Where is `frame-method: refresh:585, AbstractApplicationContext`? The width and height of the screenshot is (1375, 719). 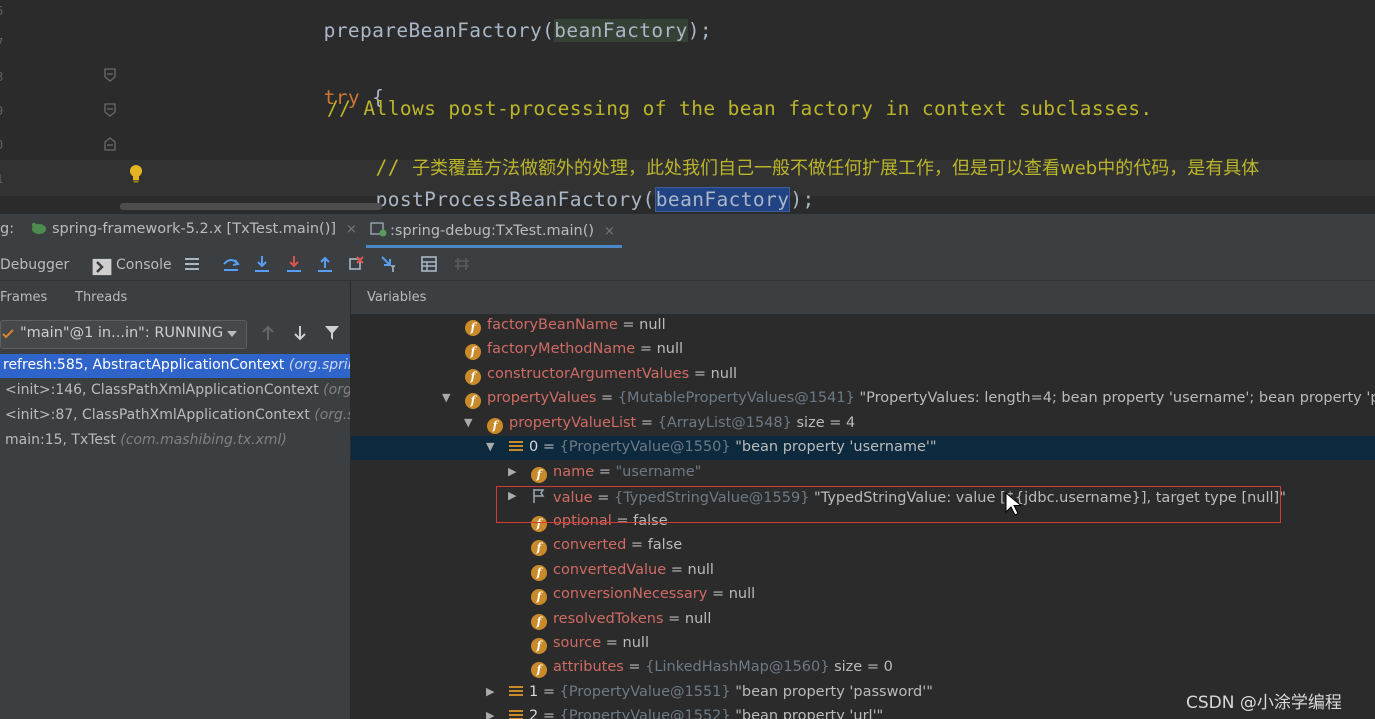
frame-method: refresh:585, AbstractApplicationContext is located at coordinates (144, 365).